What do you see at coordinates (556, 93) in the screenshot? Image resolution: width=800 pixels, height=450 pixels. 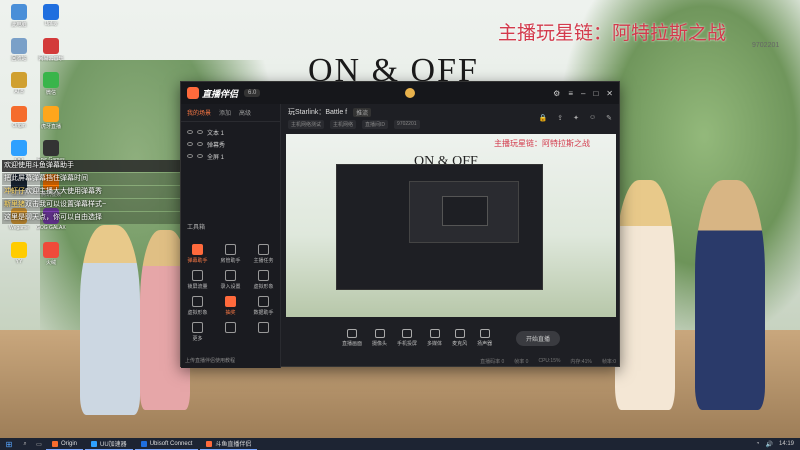 I see `settings-icon: ⚙` at bounding box center [556, 93].